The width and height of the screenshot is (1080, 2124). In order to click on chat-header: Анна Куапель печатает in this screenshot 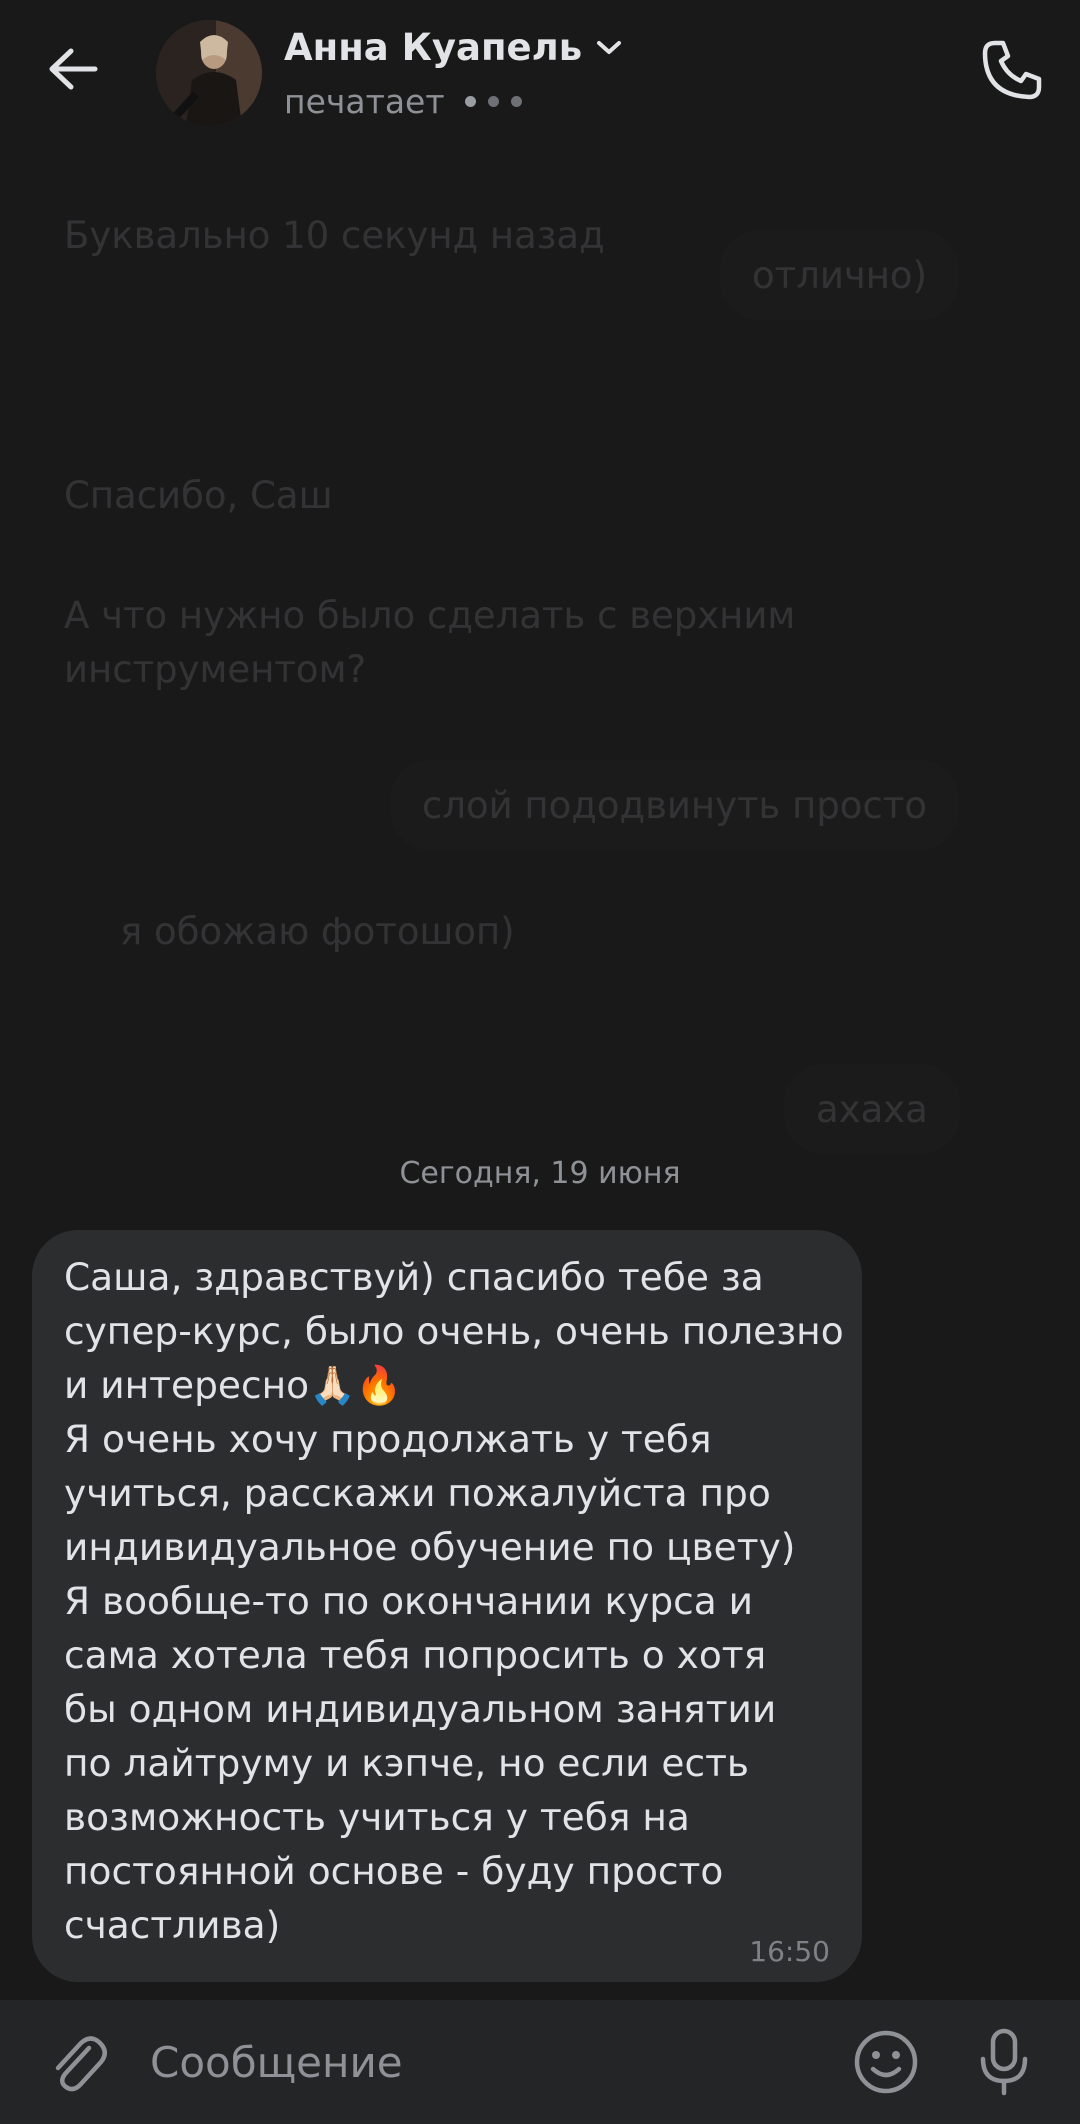, I will do `click(540, 70)`.